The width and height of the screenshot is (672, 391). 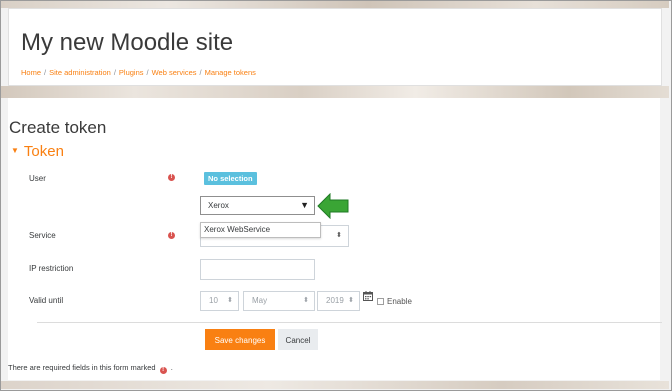 What do you see at coordinates (399, 301) in the screenshot?
I see `enable-label: Enable` at bounding box center [399, 301].